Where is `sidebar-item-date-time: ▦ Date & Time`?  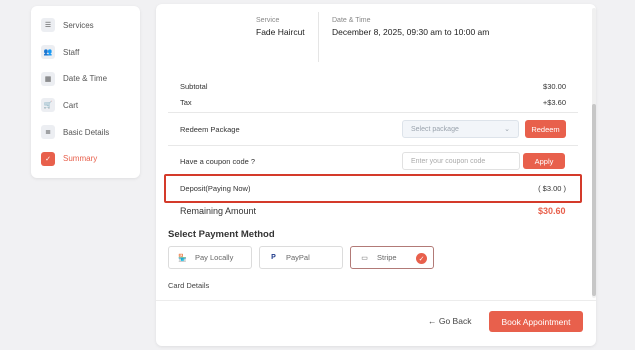
sidebar-item-date-time: ▦ Date & Time is located at coordinates (85, 78).